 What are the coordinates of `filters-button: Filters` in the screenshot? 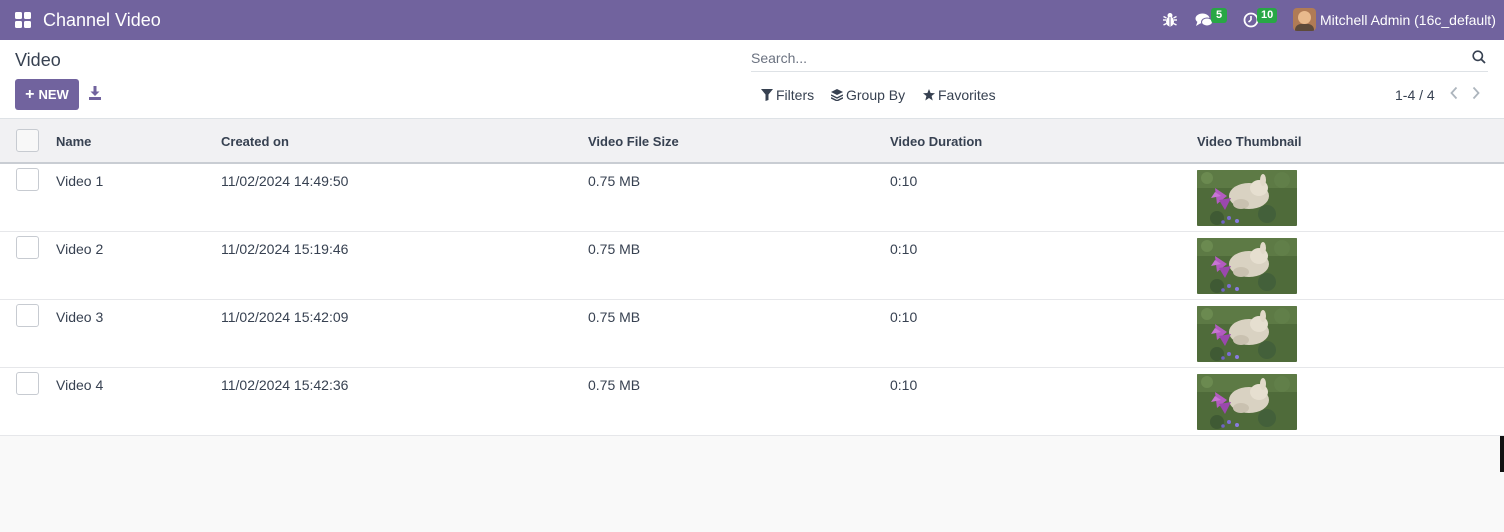 It's located at (787, 95).